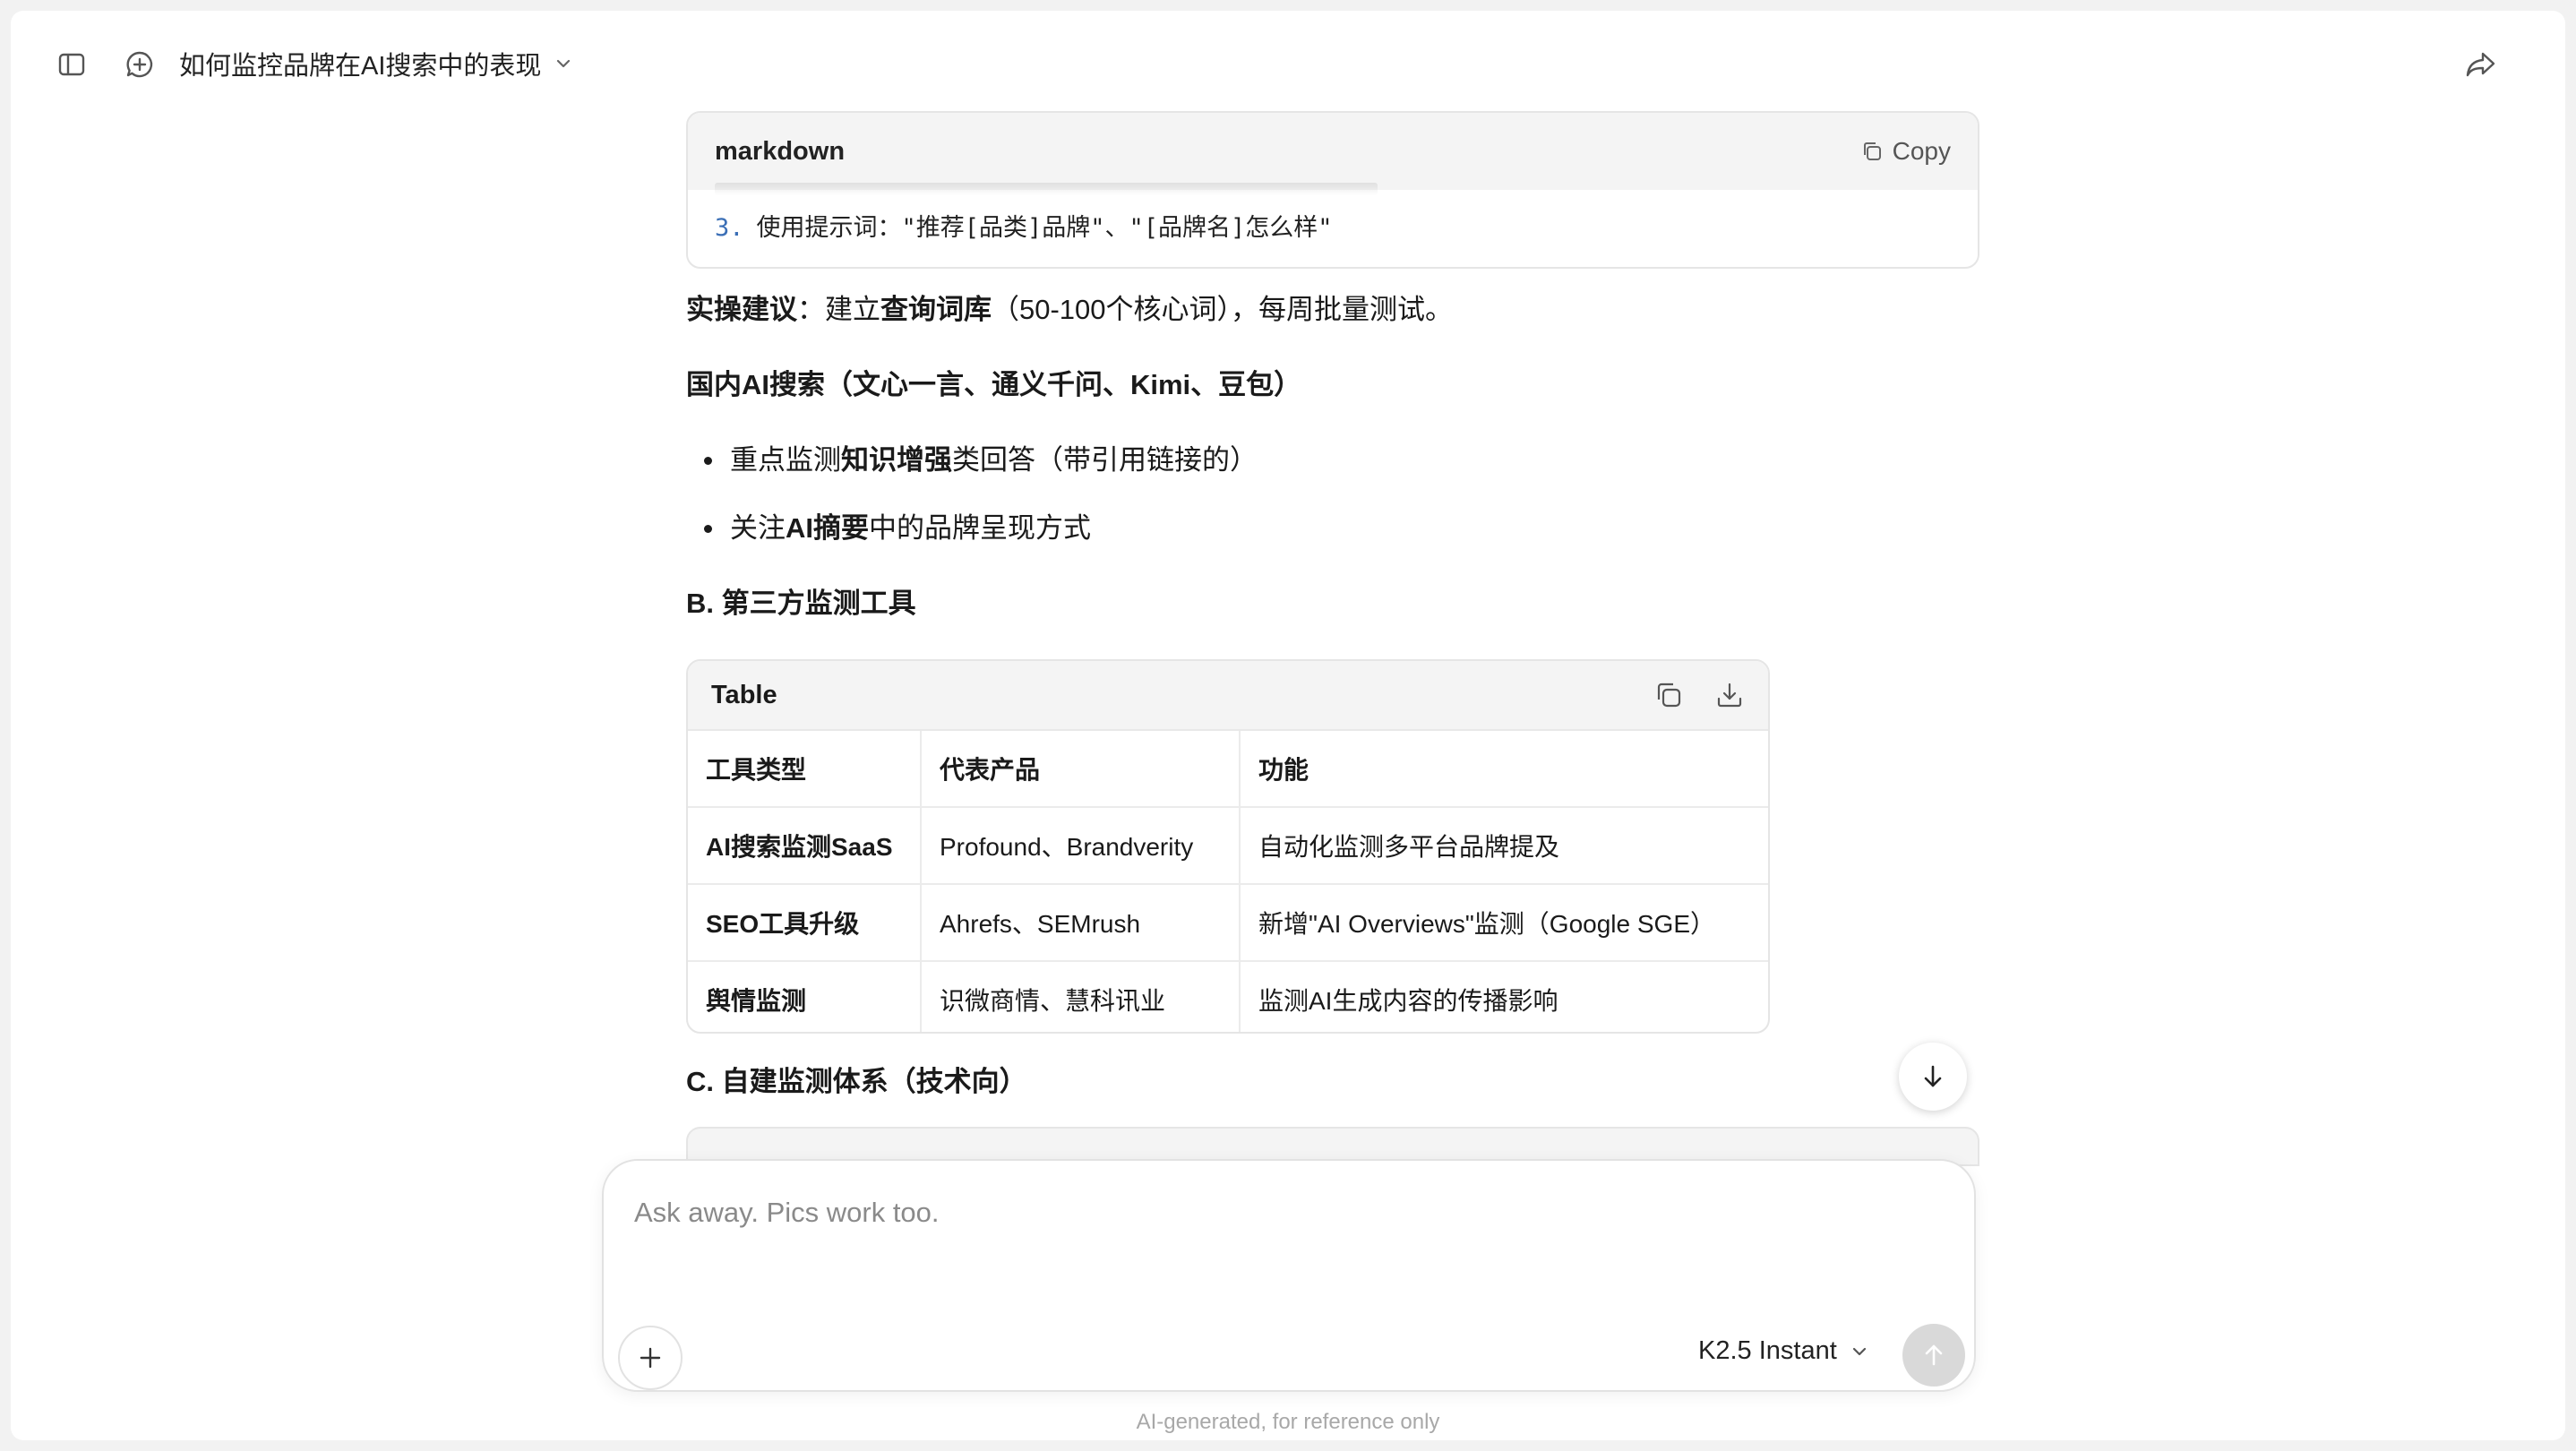  I want to click on message-composer: Ask away. Pics work too. K2.5 Instant, so click(1289, 1276).